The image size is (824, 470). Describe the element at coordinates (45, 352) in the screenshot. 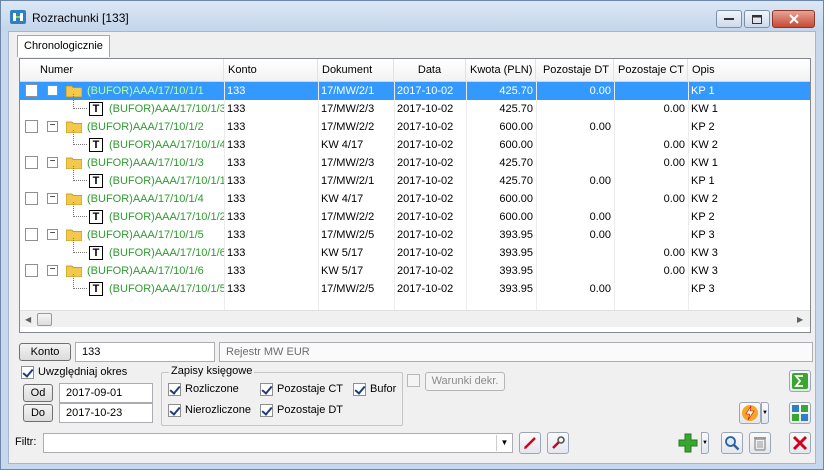

I see `konto-button: Konto` at that location.